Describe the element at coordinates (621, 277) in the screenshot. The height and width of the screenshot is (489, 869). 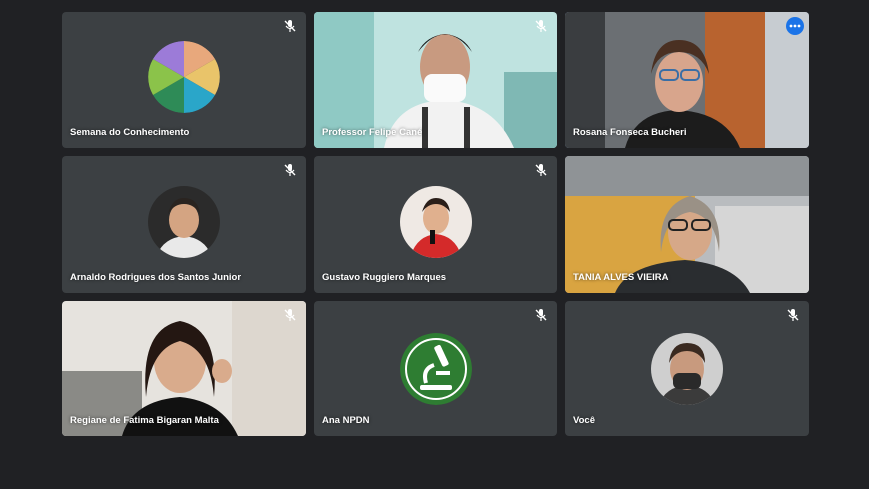
I see `participant-name: TANIA ALVES VIEIRA` at that location.